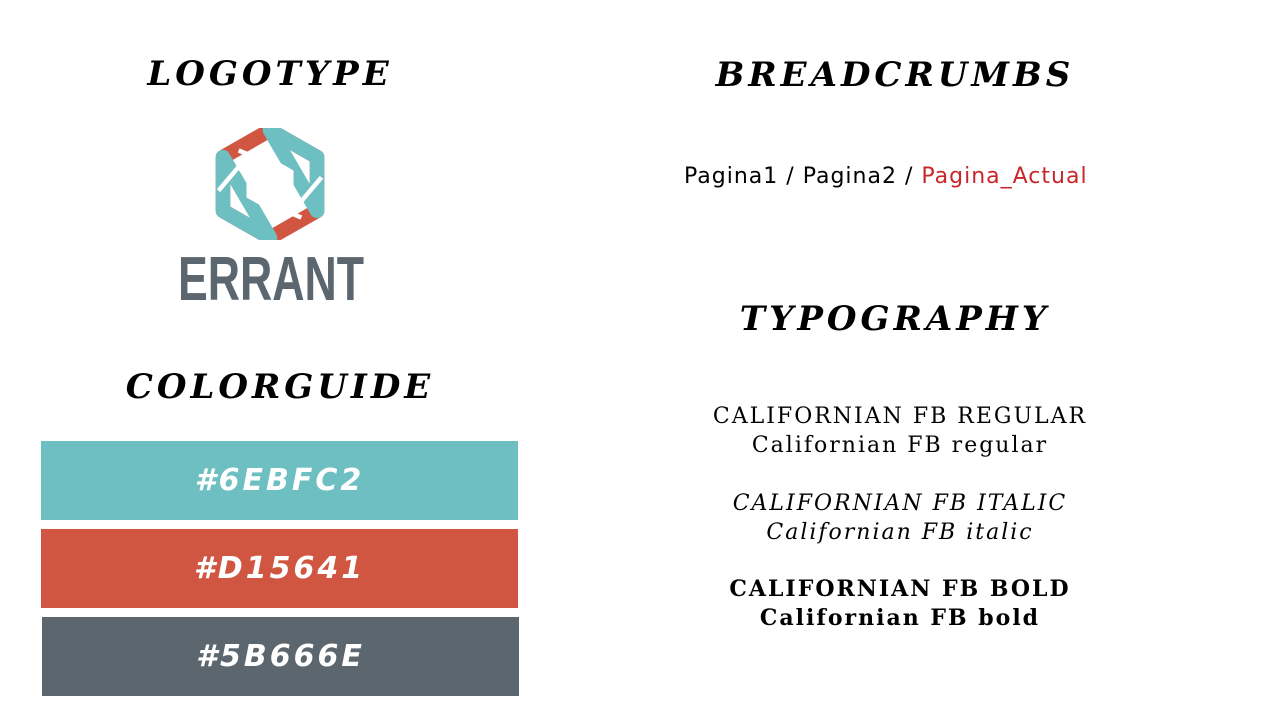 The height and width of the screenshot is (720, 1280). I want to click on colorguide-heading: COLORGUIDE, so click(280, 387).